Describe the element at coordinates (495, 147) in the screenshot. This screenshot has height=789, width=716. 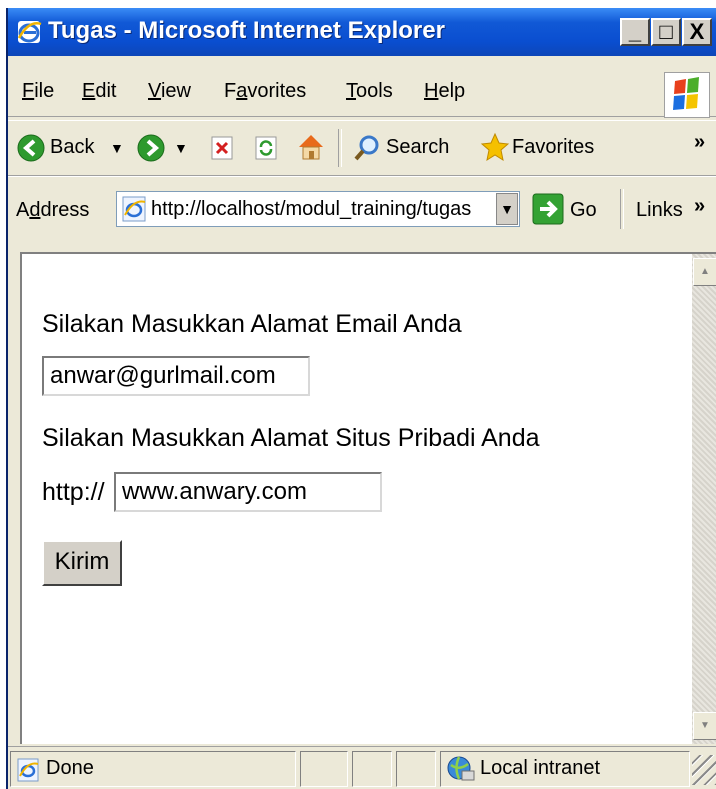
I see `favorites-star-icon` at that location.